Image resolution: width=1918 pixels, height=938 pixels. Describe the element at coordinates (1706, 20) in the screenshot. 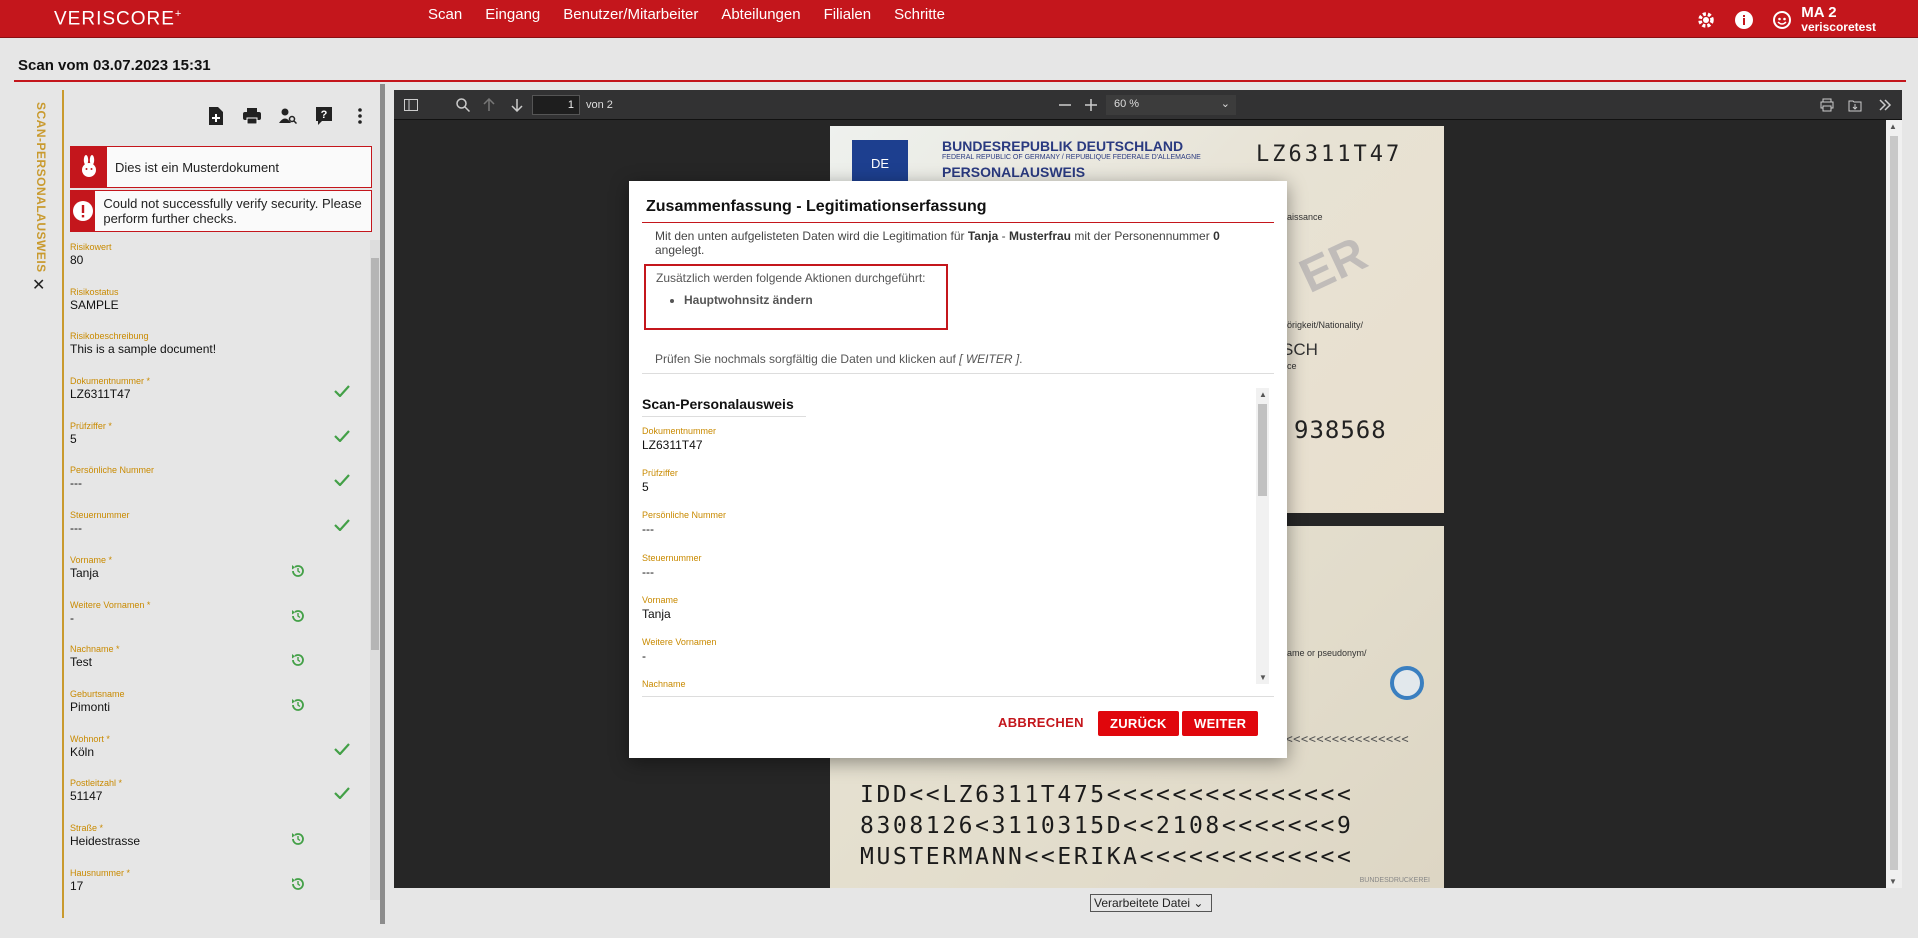

I see `gear-icon` at that location.